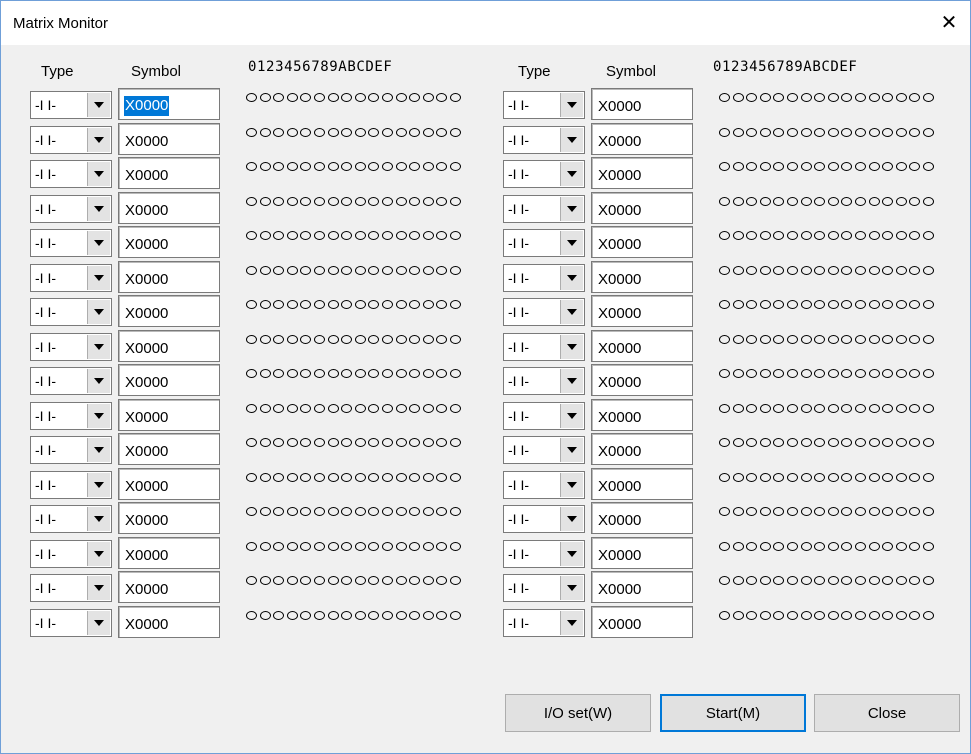 The width and height of the screenshot is (971, 754). What do you see at coordinates (733, 713) in the screenshot?
I see `start-button: Start(M)` at bounding box center [733, 713].